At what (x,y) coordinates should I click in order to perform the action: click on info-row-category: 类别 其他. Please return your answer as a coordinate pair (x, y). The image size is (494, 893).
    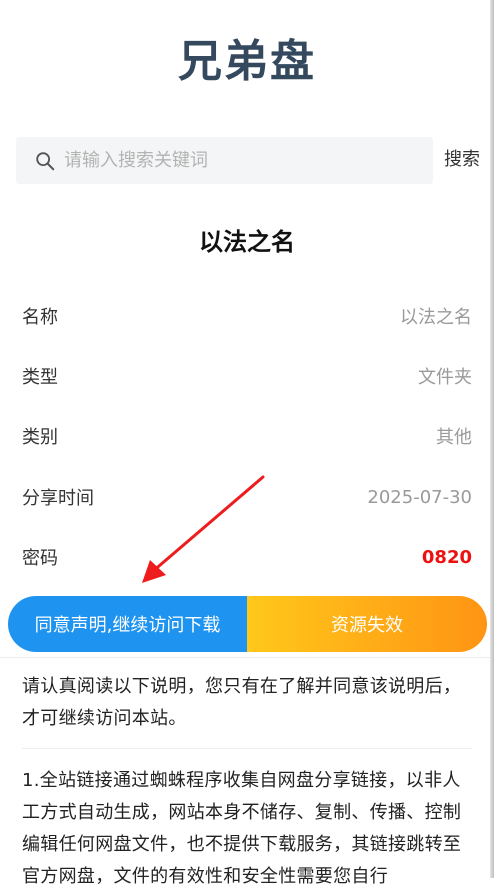
    Looking at the image, I should click on (247, 436).